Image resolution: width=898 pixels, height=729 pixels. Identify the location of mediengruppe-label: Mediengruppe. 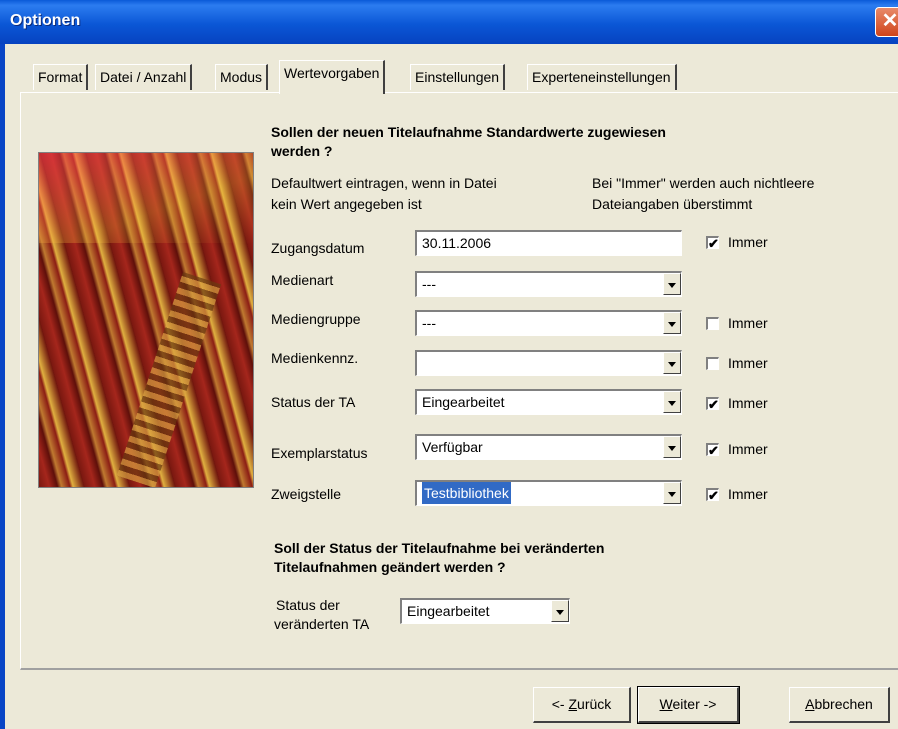
(316, 319).